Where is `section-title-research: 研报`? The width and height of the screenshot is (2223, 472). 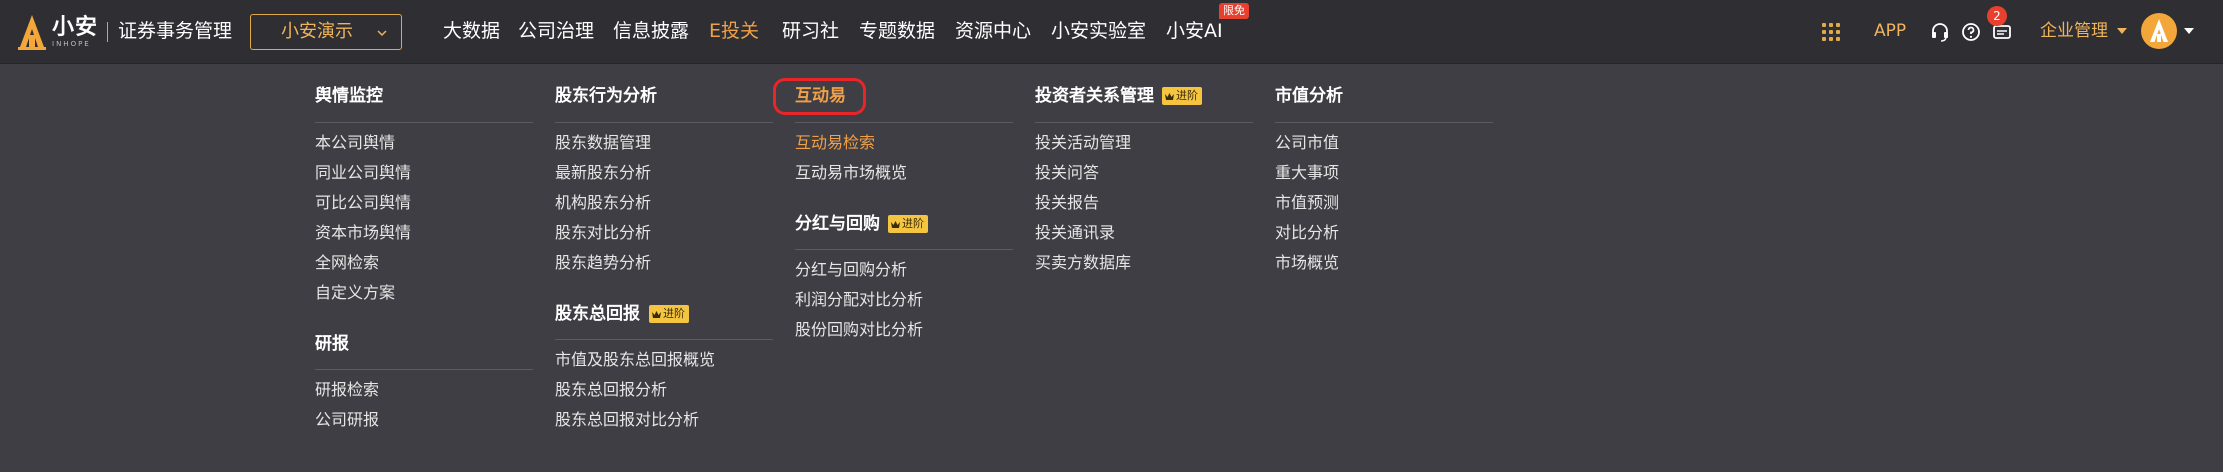
section-title-research: 研报 is located at coordinates (332, 344).